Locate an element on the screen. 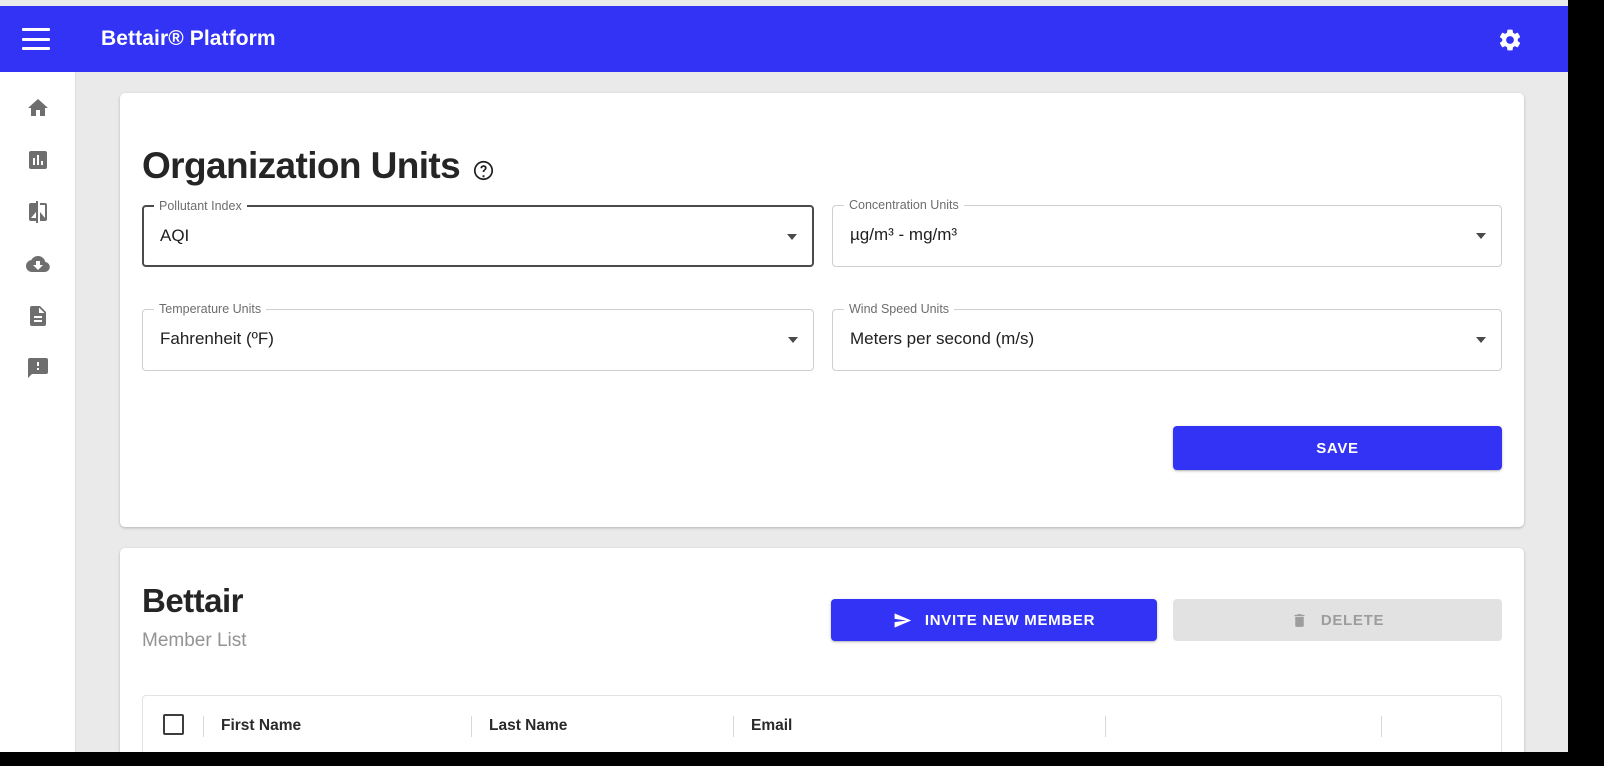 The image size is (1604, 766). announcement-icon is located at coordinates (38, 368).